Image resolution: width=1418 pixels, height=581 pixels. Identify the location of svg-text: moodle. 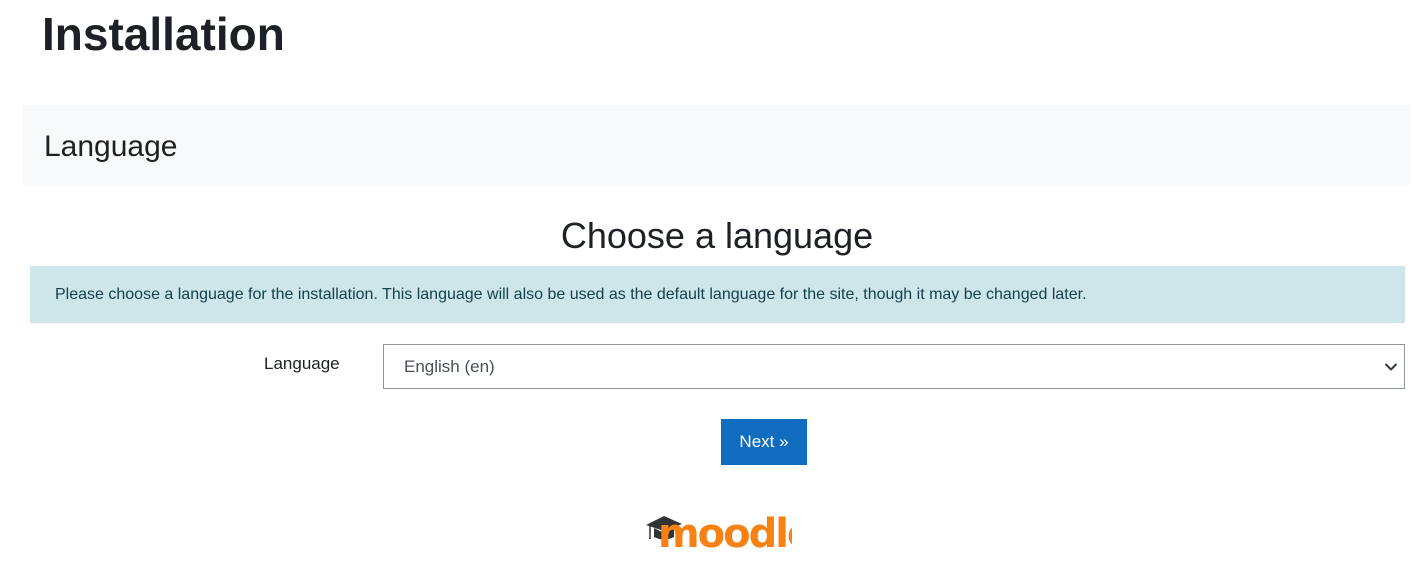
(725, 532).